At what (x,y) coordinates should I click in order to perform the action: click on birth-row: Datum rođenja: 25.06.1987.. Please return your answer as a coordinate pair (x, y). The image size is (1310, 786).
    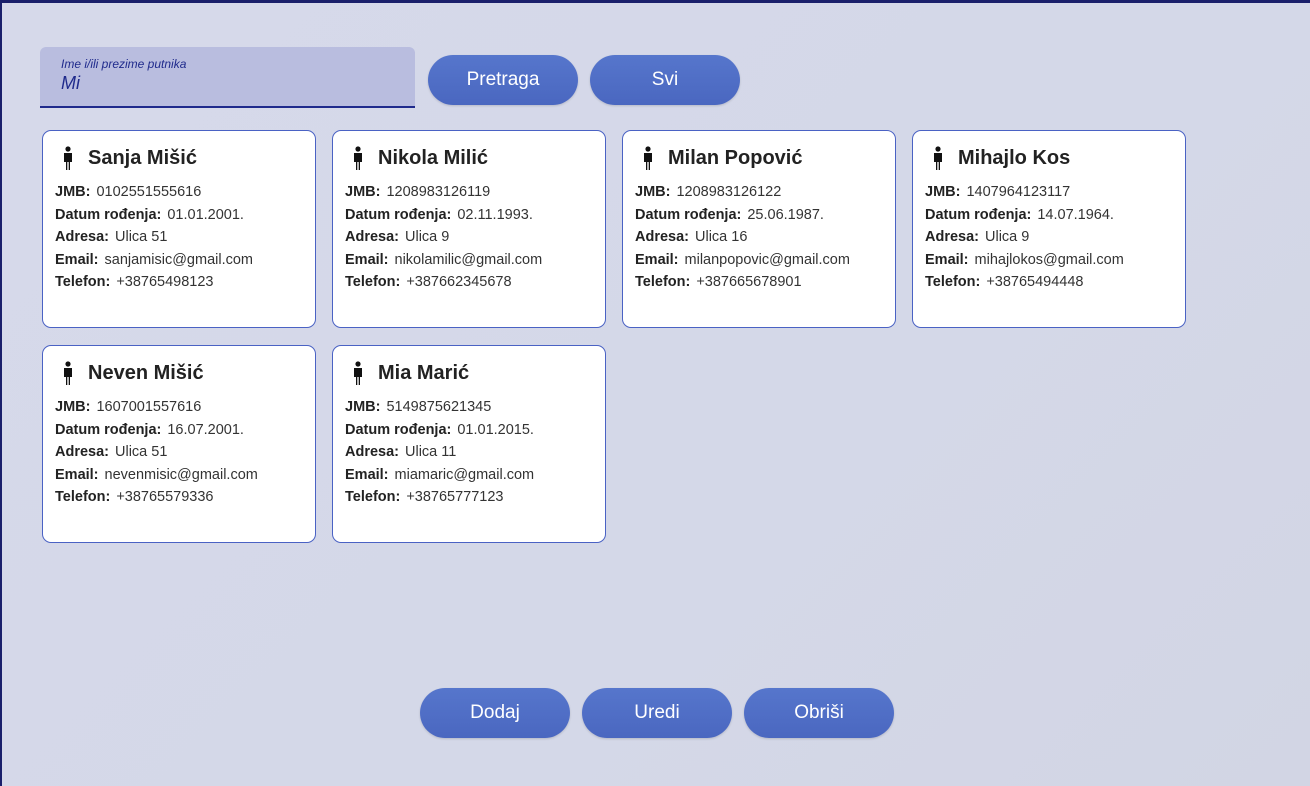
    Looking at the image, I should click on (729, 214).